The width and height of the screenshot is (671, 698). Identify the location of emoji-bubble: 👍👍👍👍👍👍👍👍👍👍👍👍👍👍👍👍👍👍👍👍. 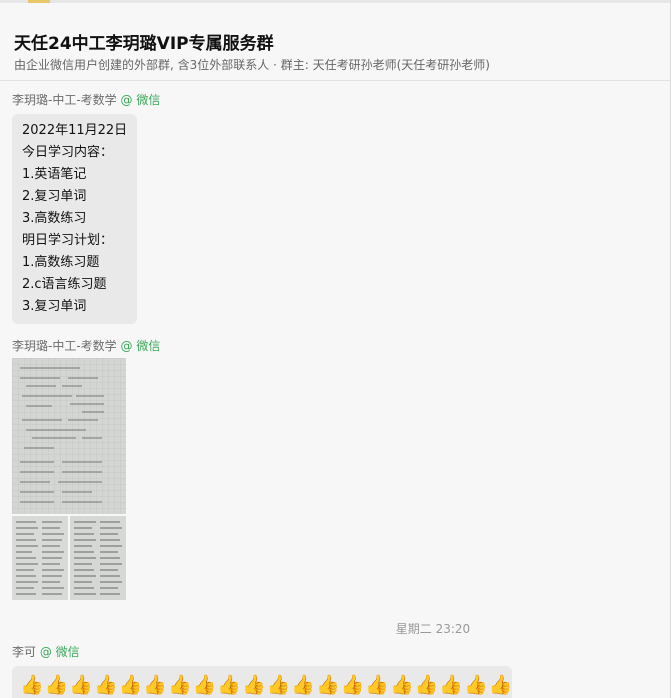
(262, 682).